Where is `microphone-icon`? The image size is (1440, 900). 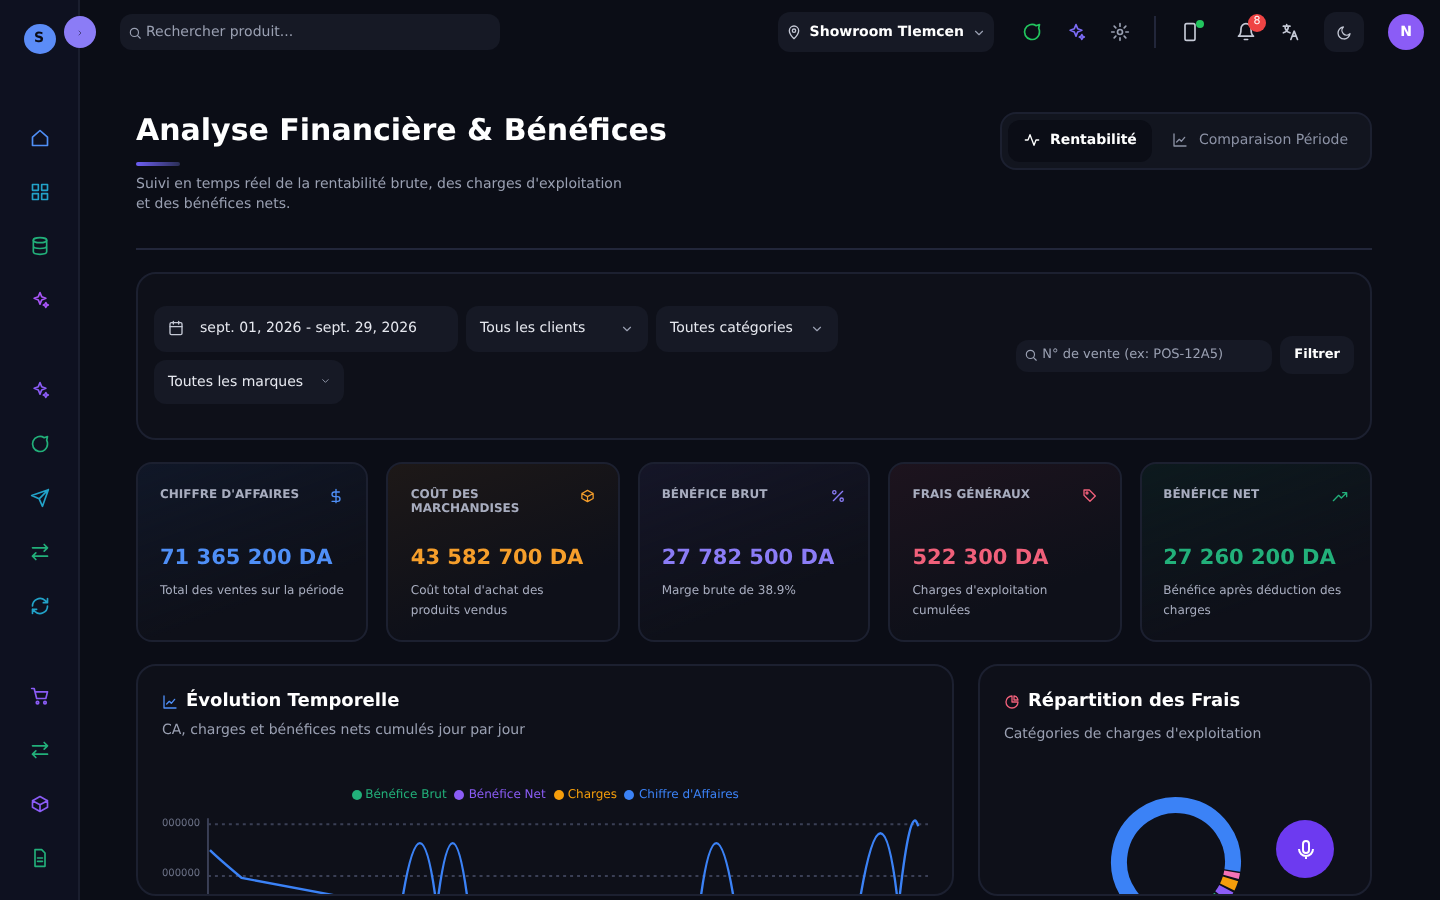 microphone-icon is located at coordinates (1305, 849).